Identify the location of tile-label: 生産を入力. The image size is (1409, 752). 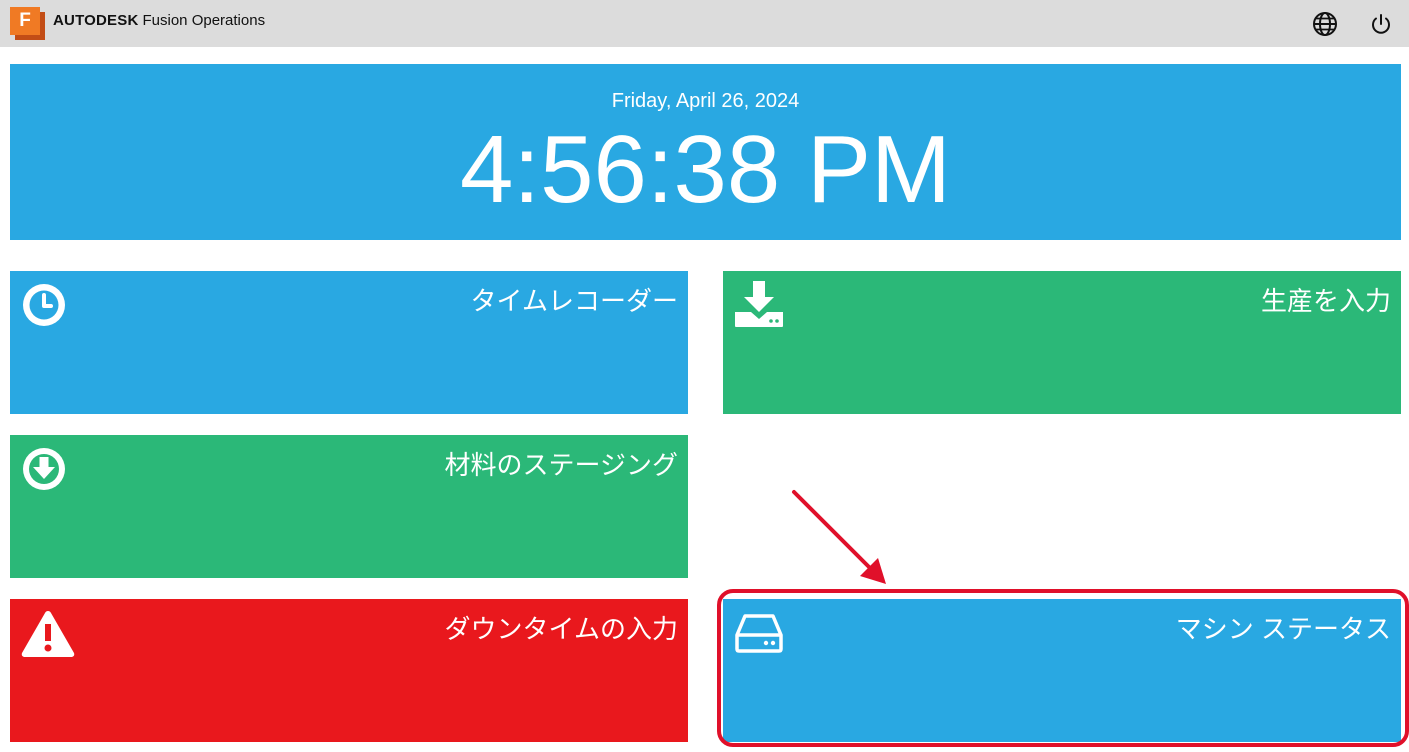
(1325, 301).